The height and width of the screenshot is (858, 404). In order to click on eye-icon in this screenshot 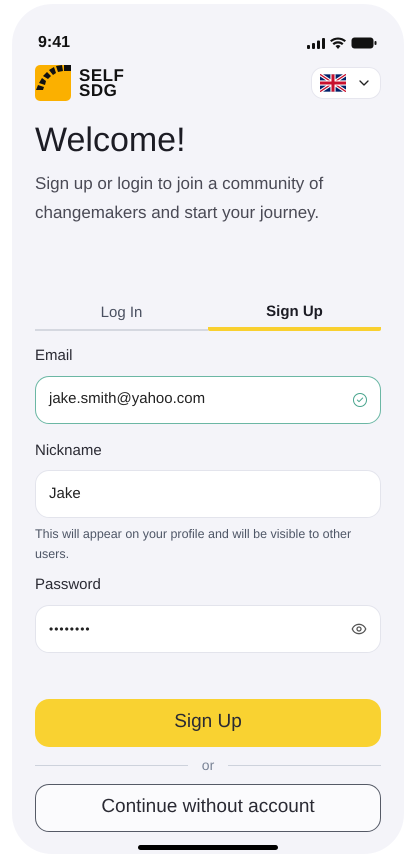, I will do `click(359, 628)`.